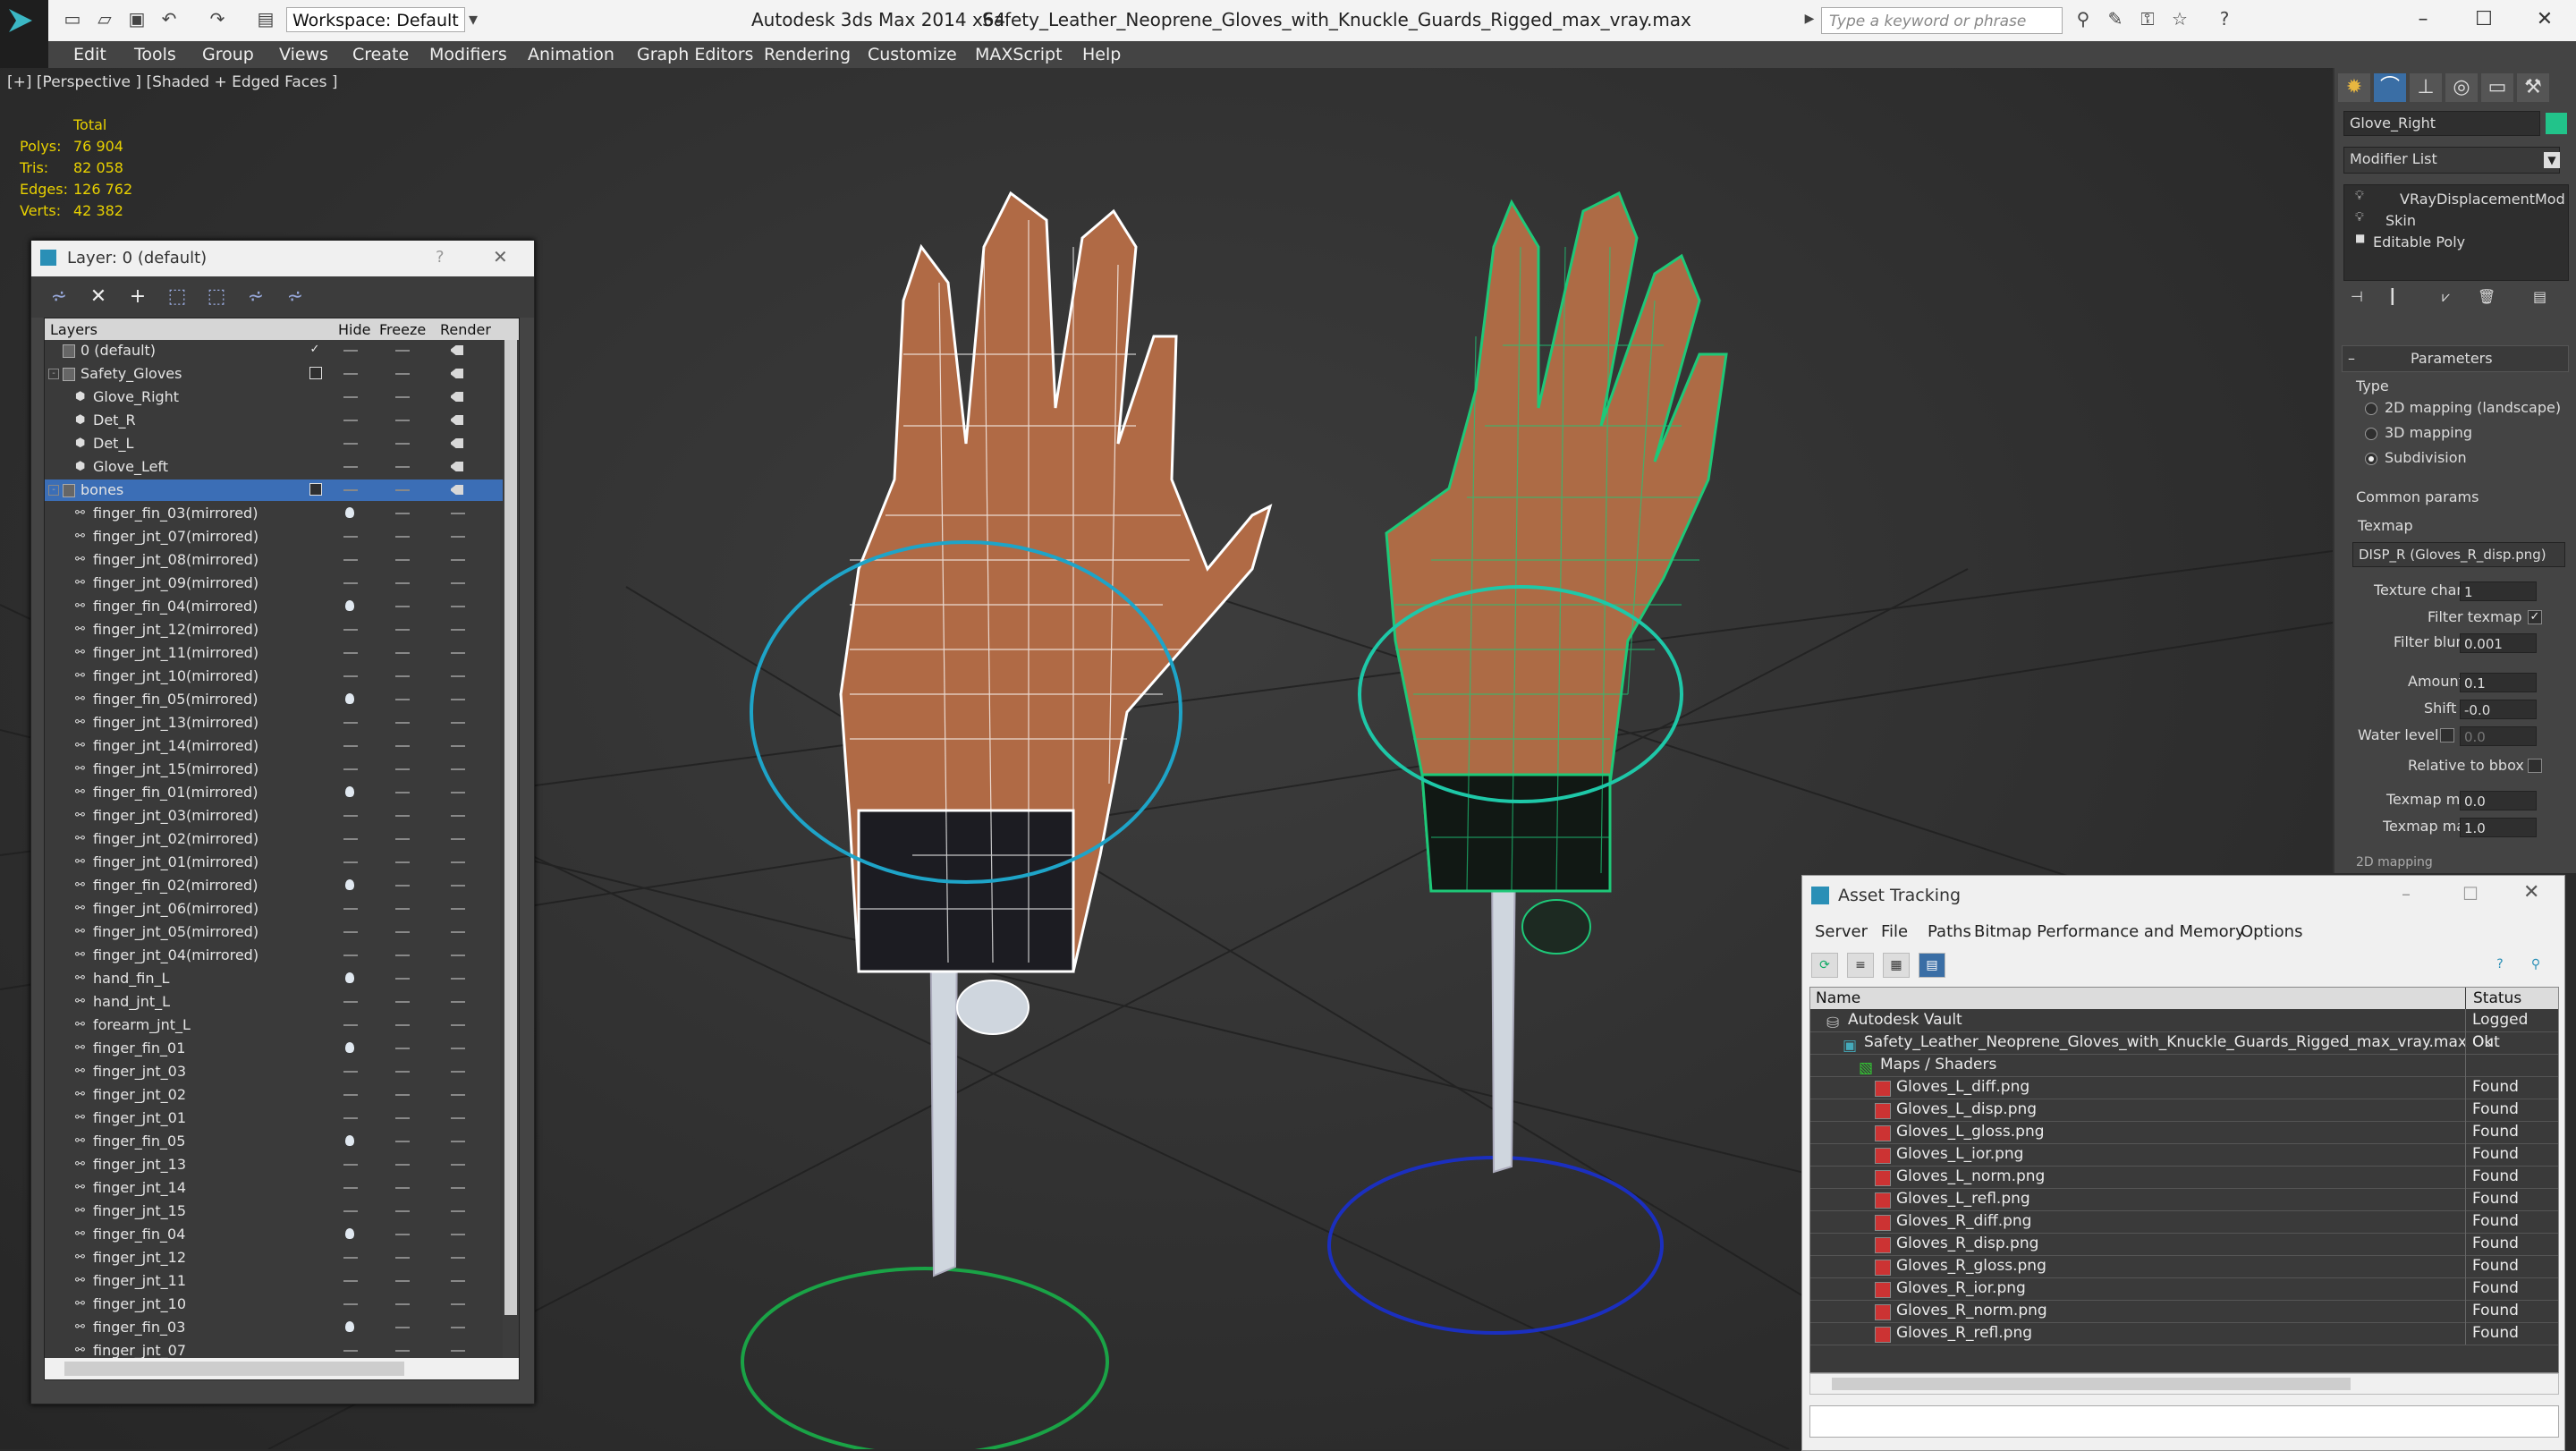  I want to click on asset-hscrollbar, so click(2184, 1384).